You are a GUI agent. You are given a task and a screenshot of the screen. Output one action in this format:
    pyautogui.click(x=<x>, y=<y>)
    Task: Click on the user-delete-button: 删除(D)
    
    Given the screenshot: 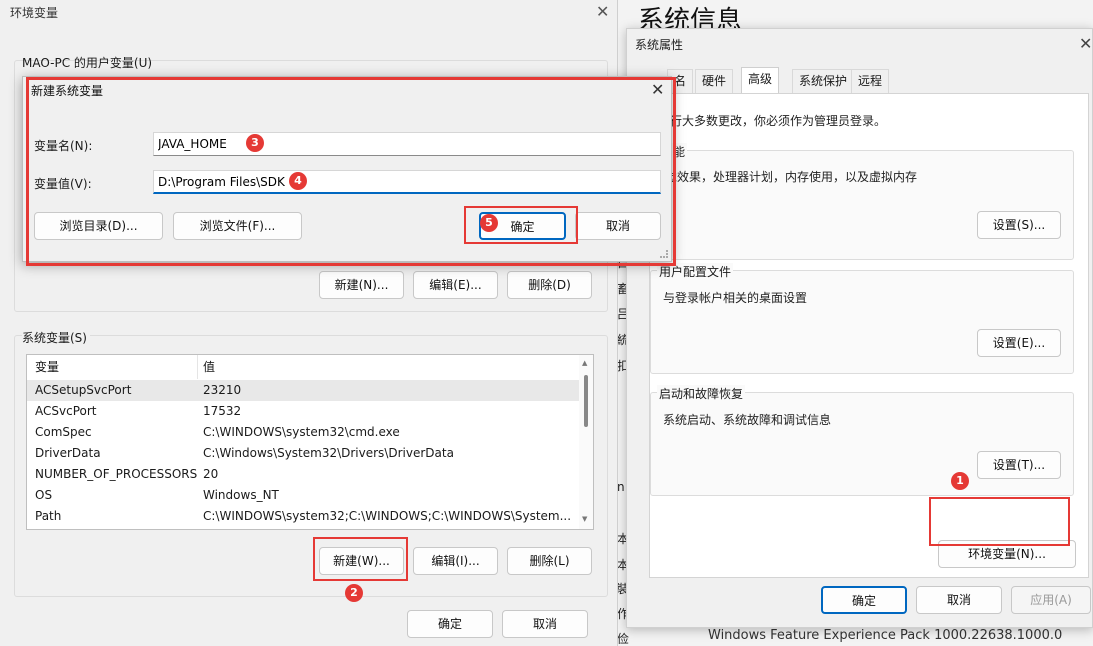 What is the action you would take?
    pyautogui.click(x=549, y=285)
    